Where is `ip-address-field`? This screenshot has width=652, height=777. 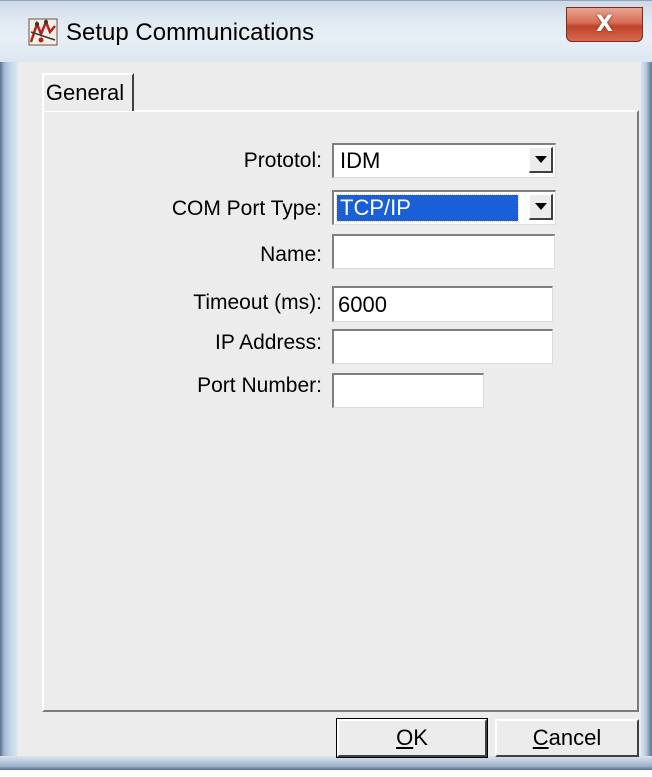 ip-address-field is located at coordinates (442, 346).